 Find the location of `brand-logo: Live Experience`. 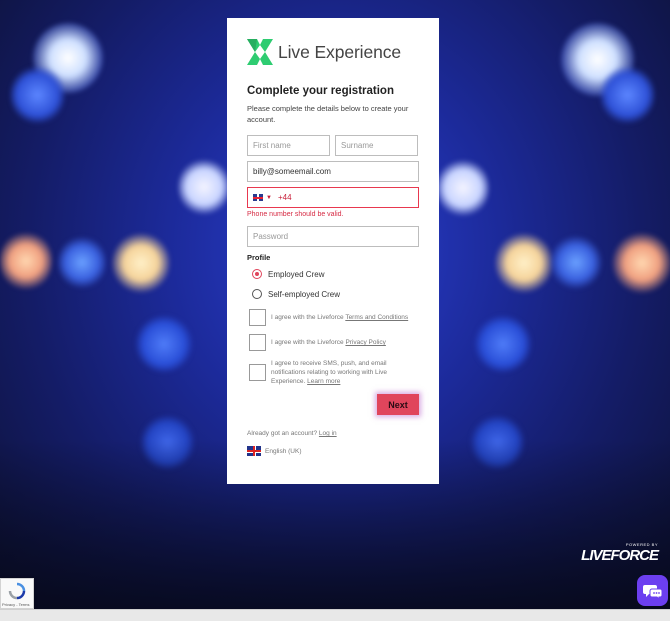

brand-logo: Live Experience is located at coordinates (333, 52).